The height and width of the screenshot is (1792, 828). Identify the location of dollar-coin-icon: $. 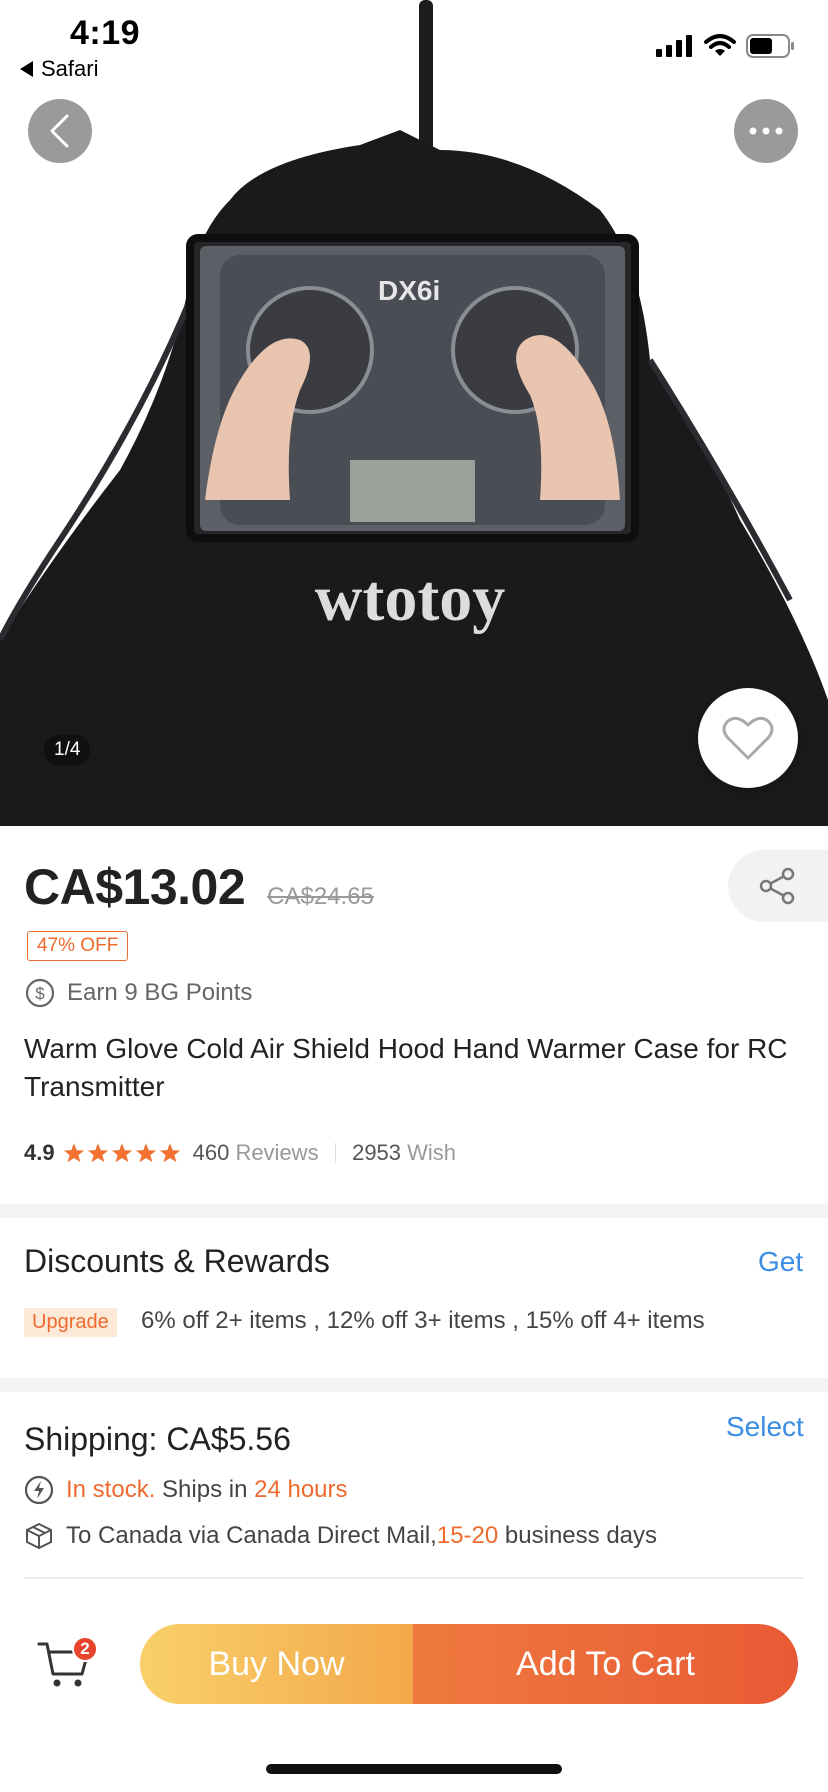
(40, 993).